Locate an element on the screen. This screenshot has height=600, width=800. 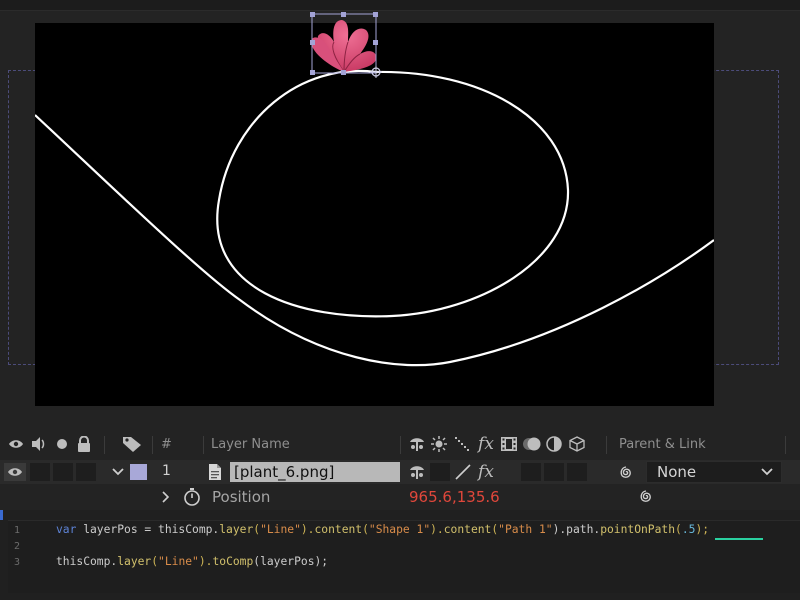
line-number: 3 is located at coordinates (17, 562).